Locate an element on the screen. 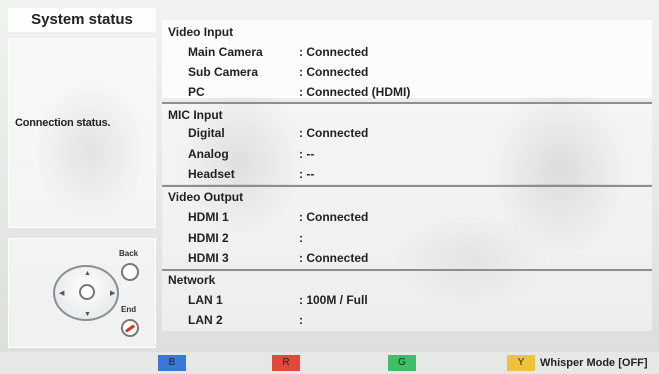 The image size is (659, 374). status-row: PC : Connected (HDMI) is located at coordinates (407, 94).